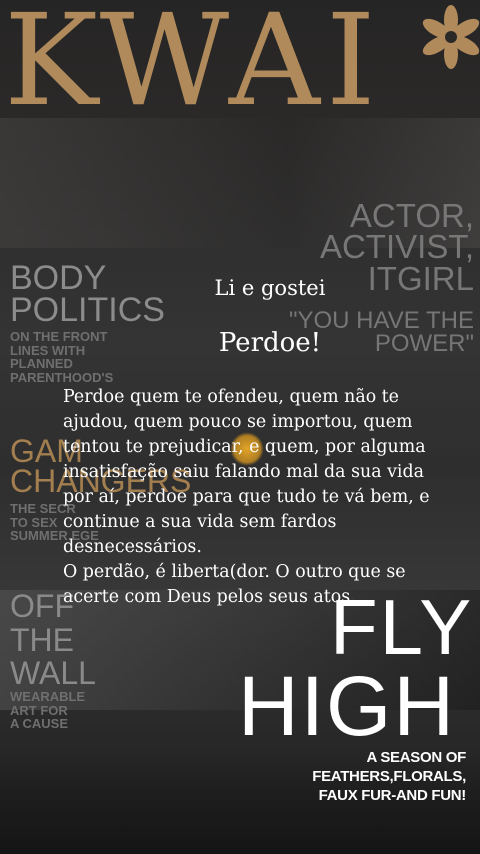 This screenshot has width=480, height=854. I want to click on kwai-logo-text: KWAI, so click(193, 67).